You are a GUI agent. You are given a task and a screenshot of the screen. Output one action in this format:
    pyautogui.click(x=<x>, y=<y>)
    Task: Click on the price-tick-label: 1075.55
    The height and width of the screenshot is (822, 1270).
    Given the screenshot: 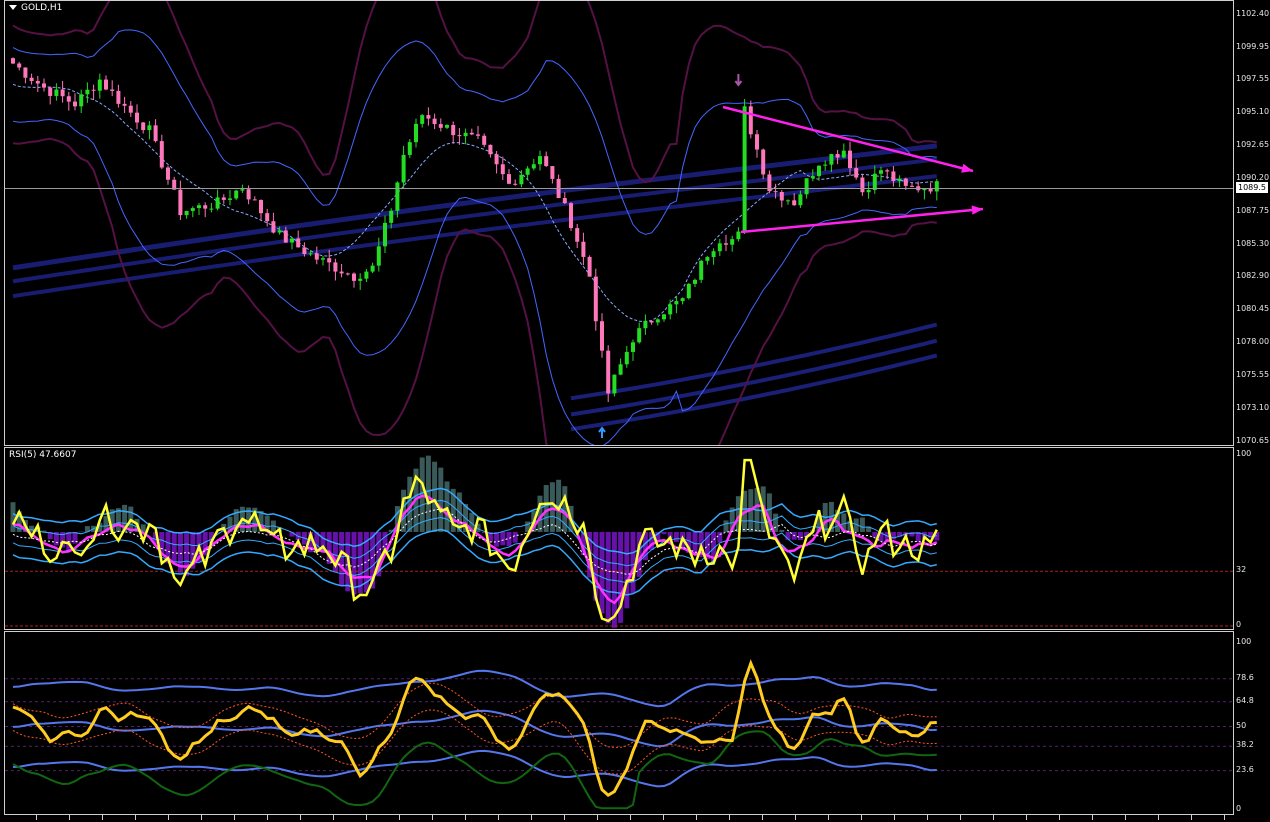 What is the action you would take?
    pyautogui.click(x=1253, y=375)
    